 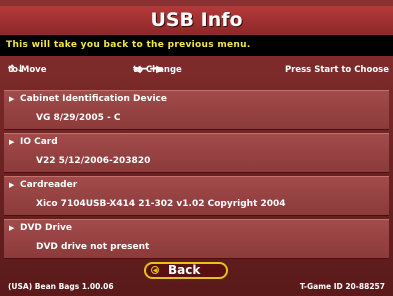 I want to click on info-label: Cardreader, so click(x=49, y=185).